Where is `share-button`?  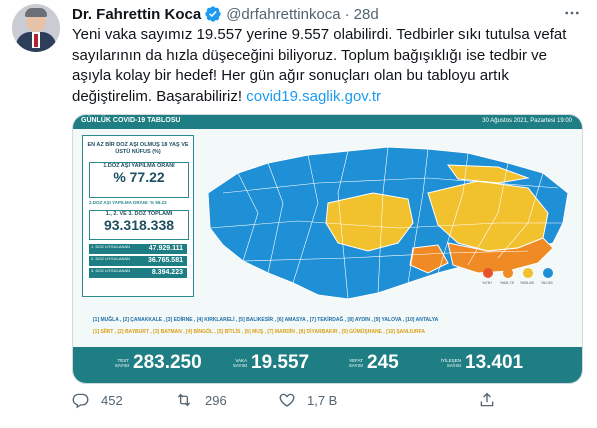
share-button is located at coordinates (492, 400).